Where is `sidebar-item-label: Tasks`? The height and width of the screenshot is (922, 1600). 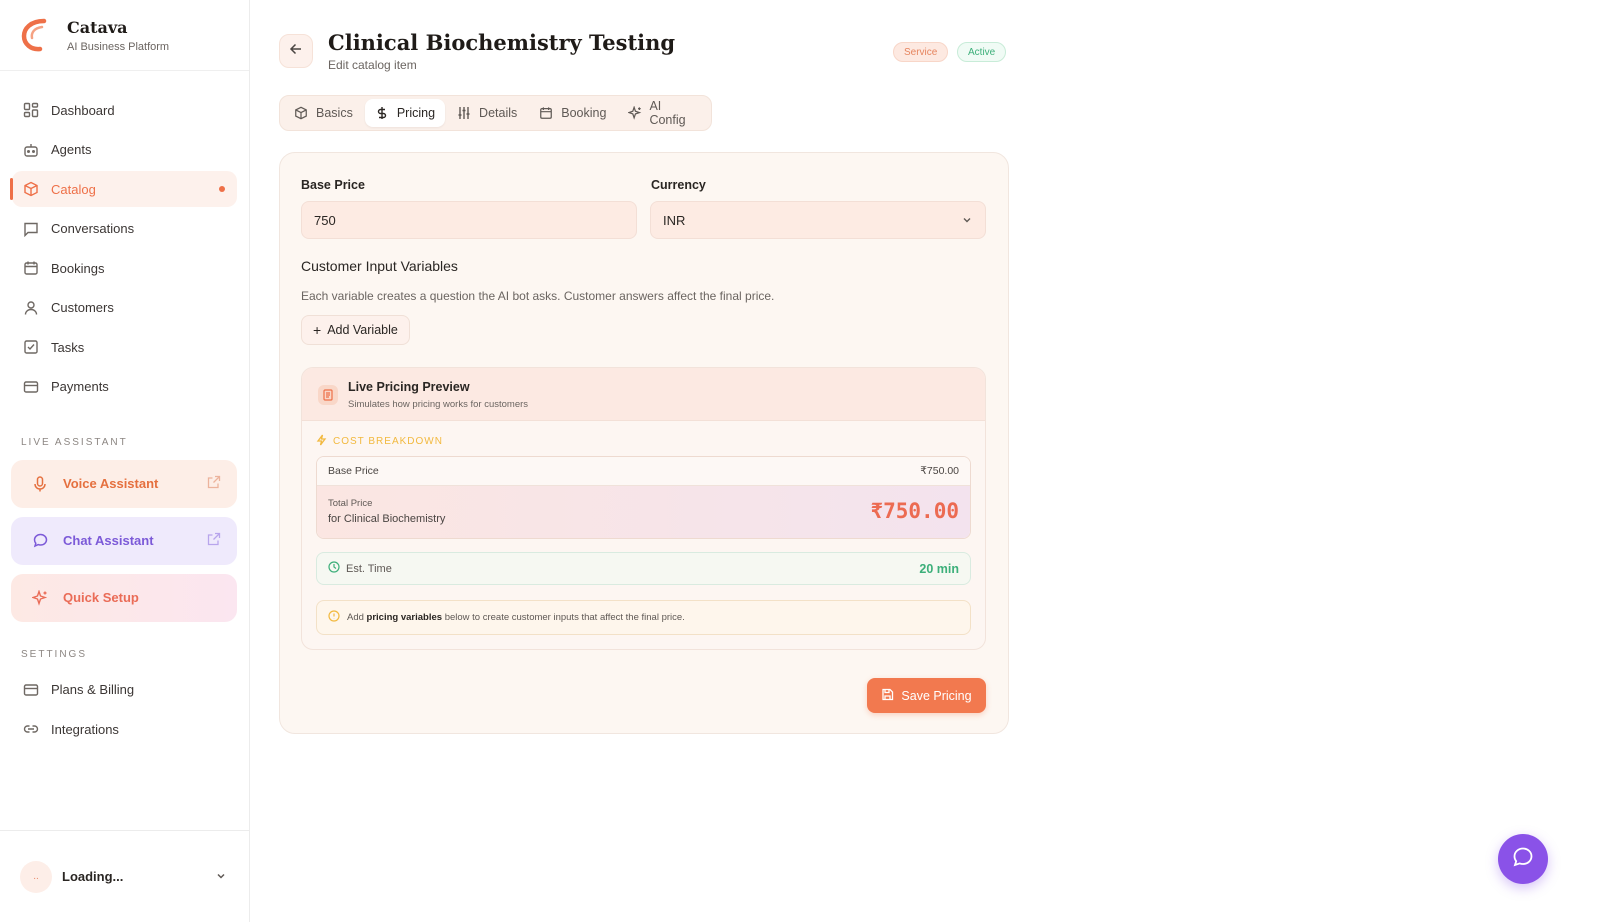 sidebar-item-label: Tasks is located at coordinates (68, 347).